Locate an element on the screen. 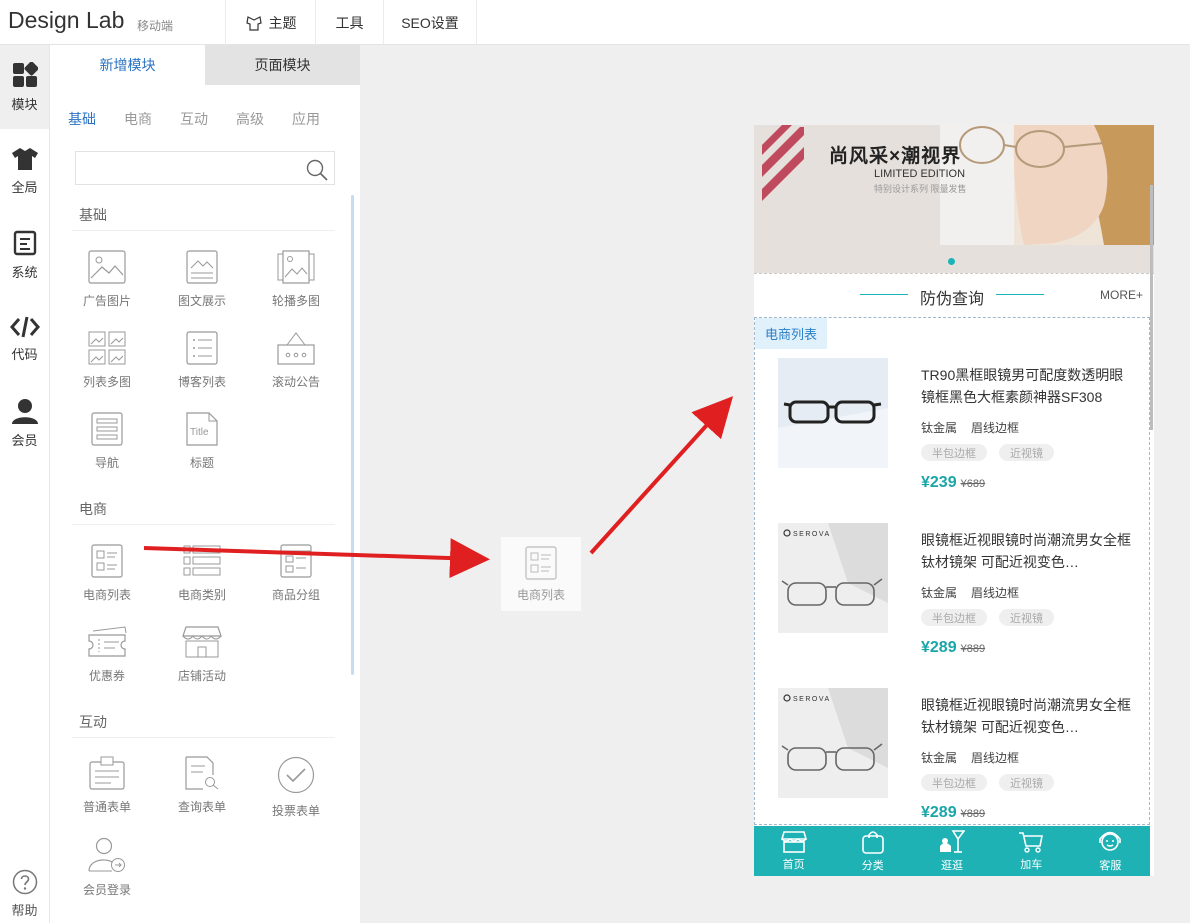  module-query-form: 查询表单 is located at coordinates (202, 785).